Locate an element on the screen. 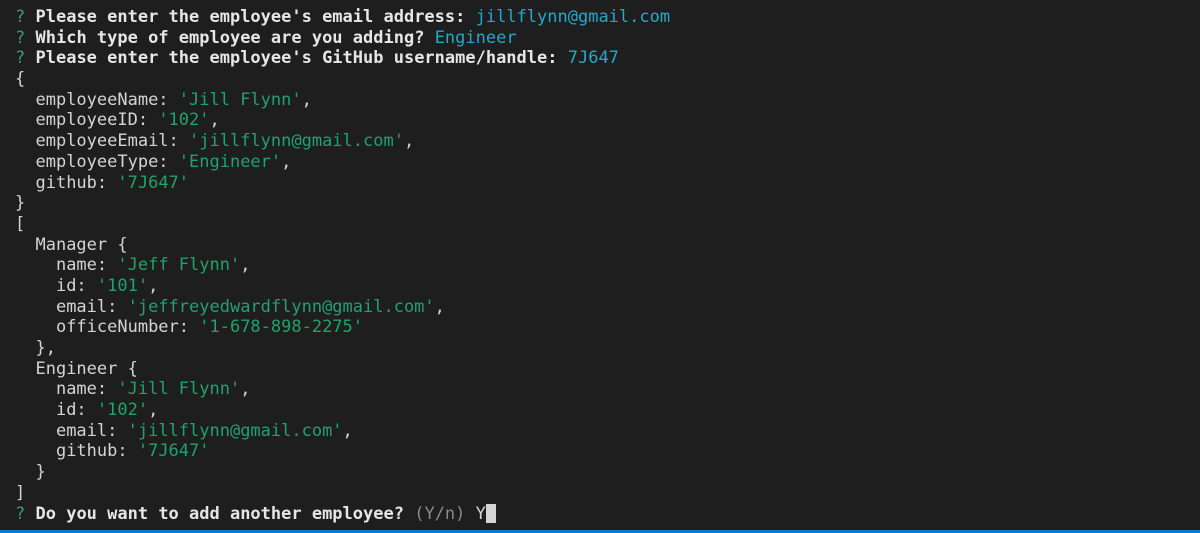 This screenshot has height=533, width=1200. class-field: name: 'Jeff Flynn', is located at coordinates (607, 265).